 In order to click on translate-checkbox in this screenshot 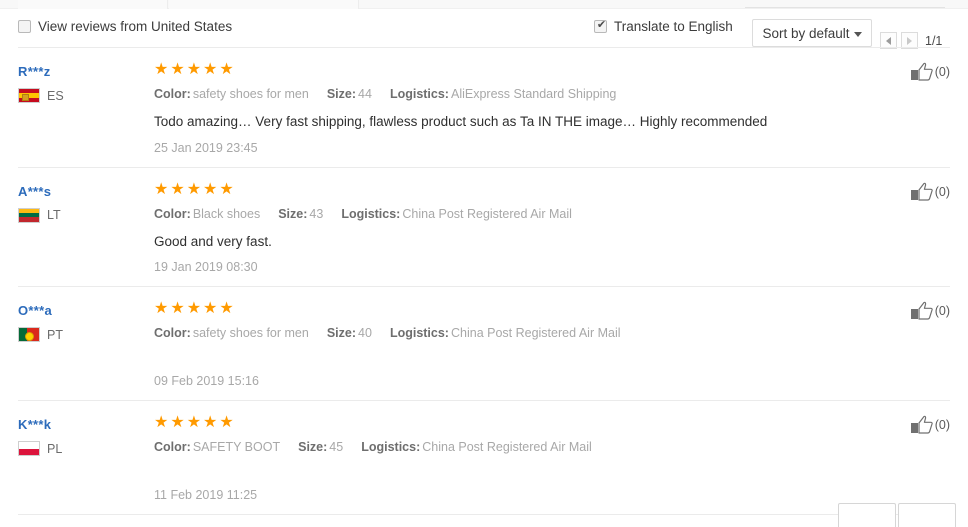, I will do `click(601, 25)`.